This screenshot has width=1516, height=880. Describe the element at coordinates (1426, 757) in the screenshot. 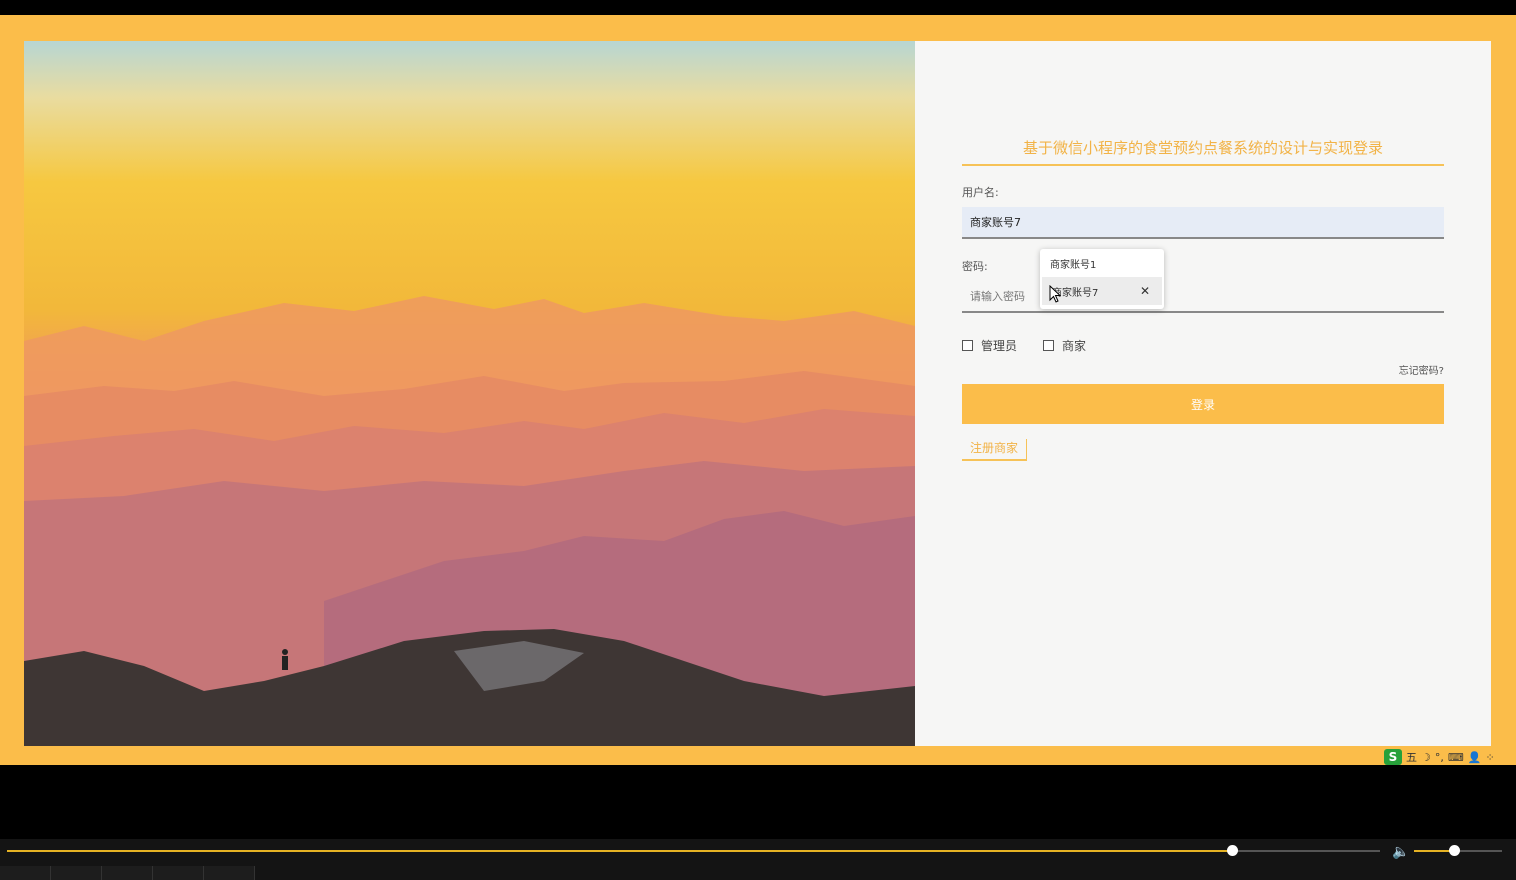

I see `moon-icon: ☽` at that location.